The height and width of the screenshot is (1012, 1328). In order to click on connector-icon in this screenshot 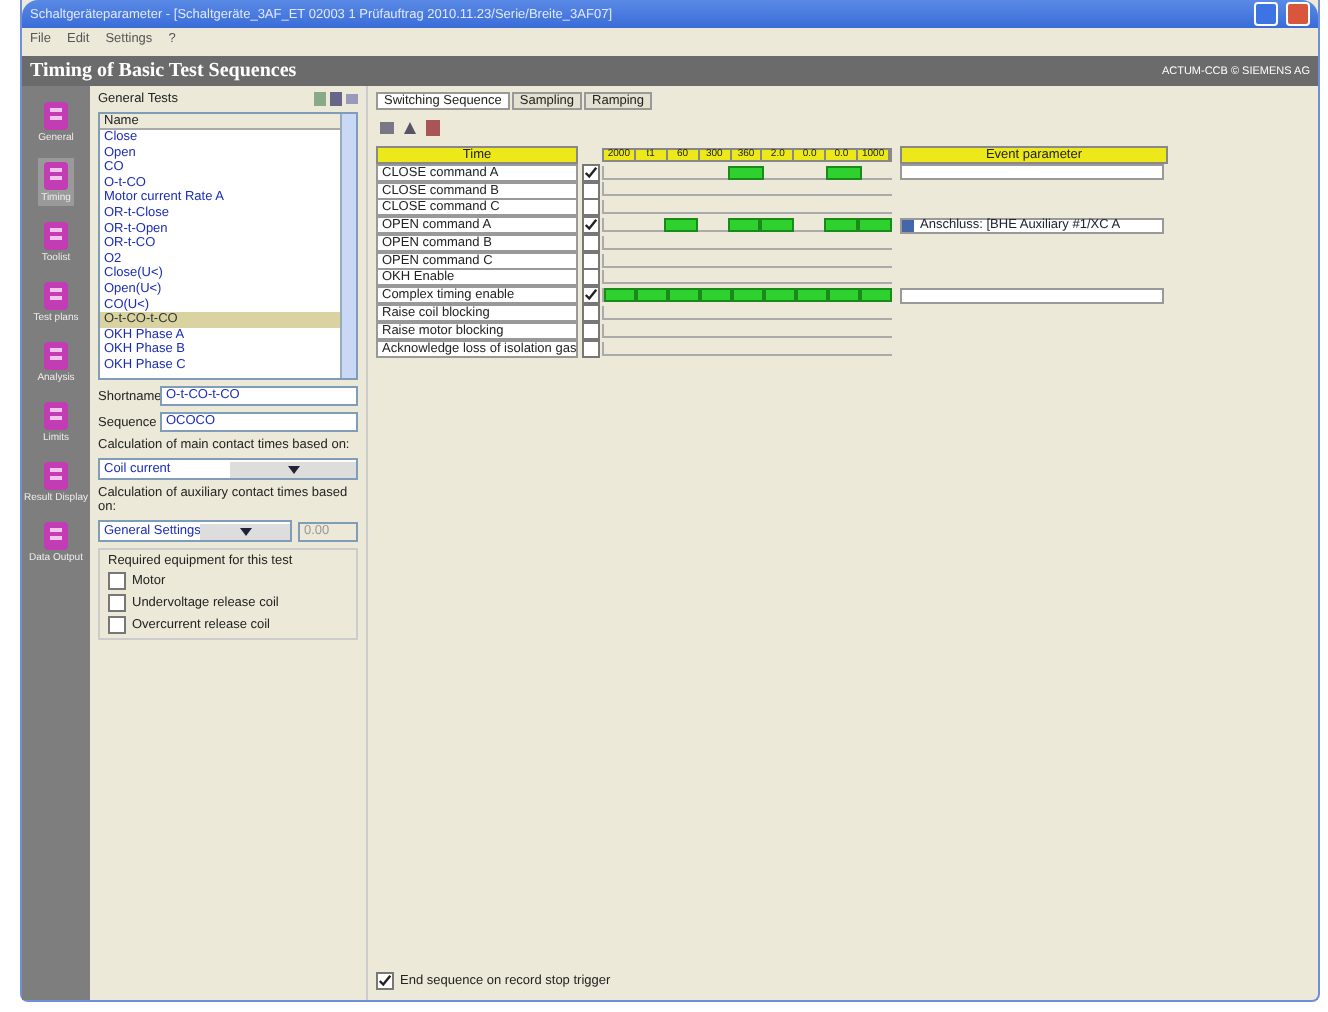, I will do `click(908, 225)`.